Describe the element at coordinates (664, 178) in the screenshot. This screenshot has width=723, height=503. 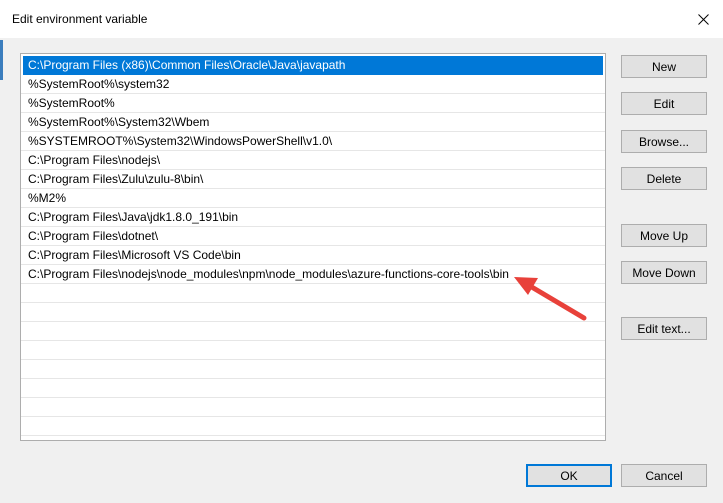
I see `delete-button: Delete` at that location.